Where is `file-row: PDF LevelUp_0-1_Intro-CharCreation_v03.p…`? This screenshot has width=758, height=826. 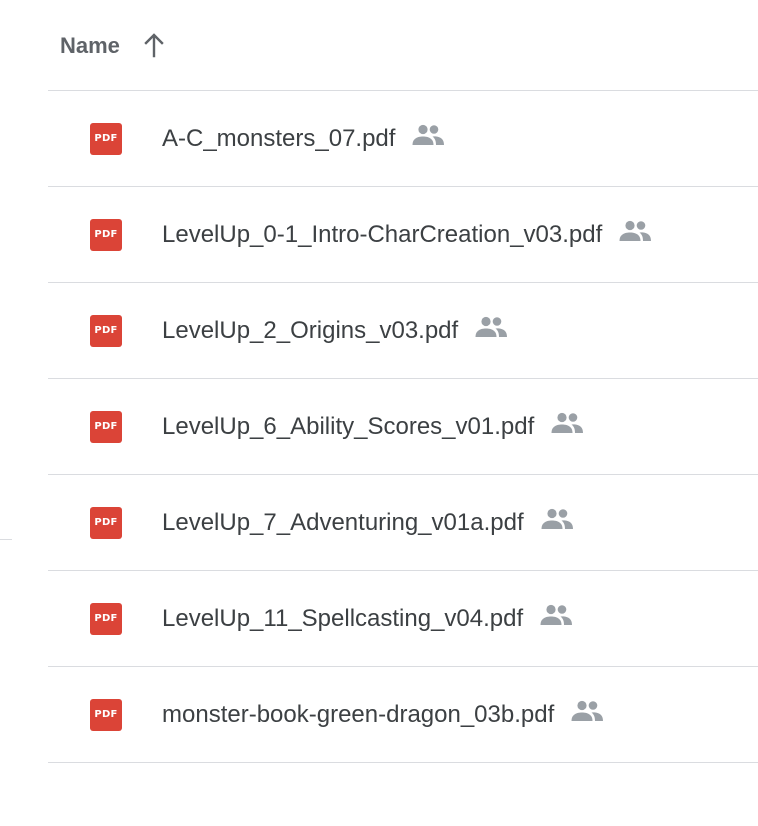 file-row: PDF LevelUp_0-1_Intro-CharCreation_v03.p… is located at coordinates (403, 235).